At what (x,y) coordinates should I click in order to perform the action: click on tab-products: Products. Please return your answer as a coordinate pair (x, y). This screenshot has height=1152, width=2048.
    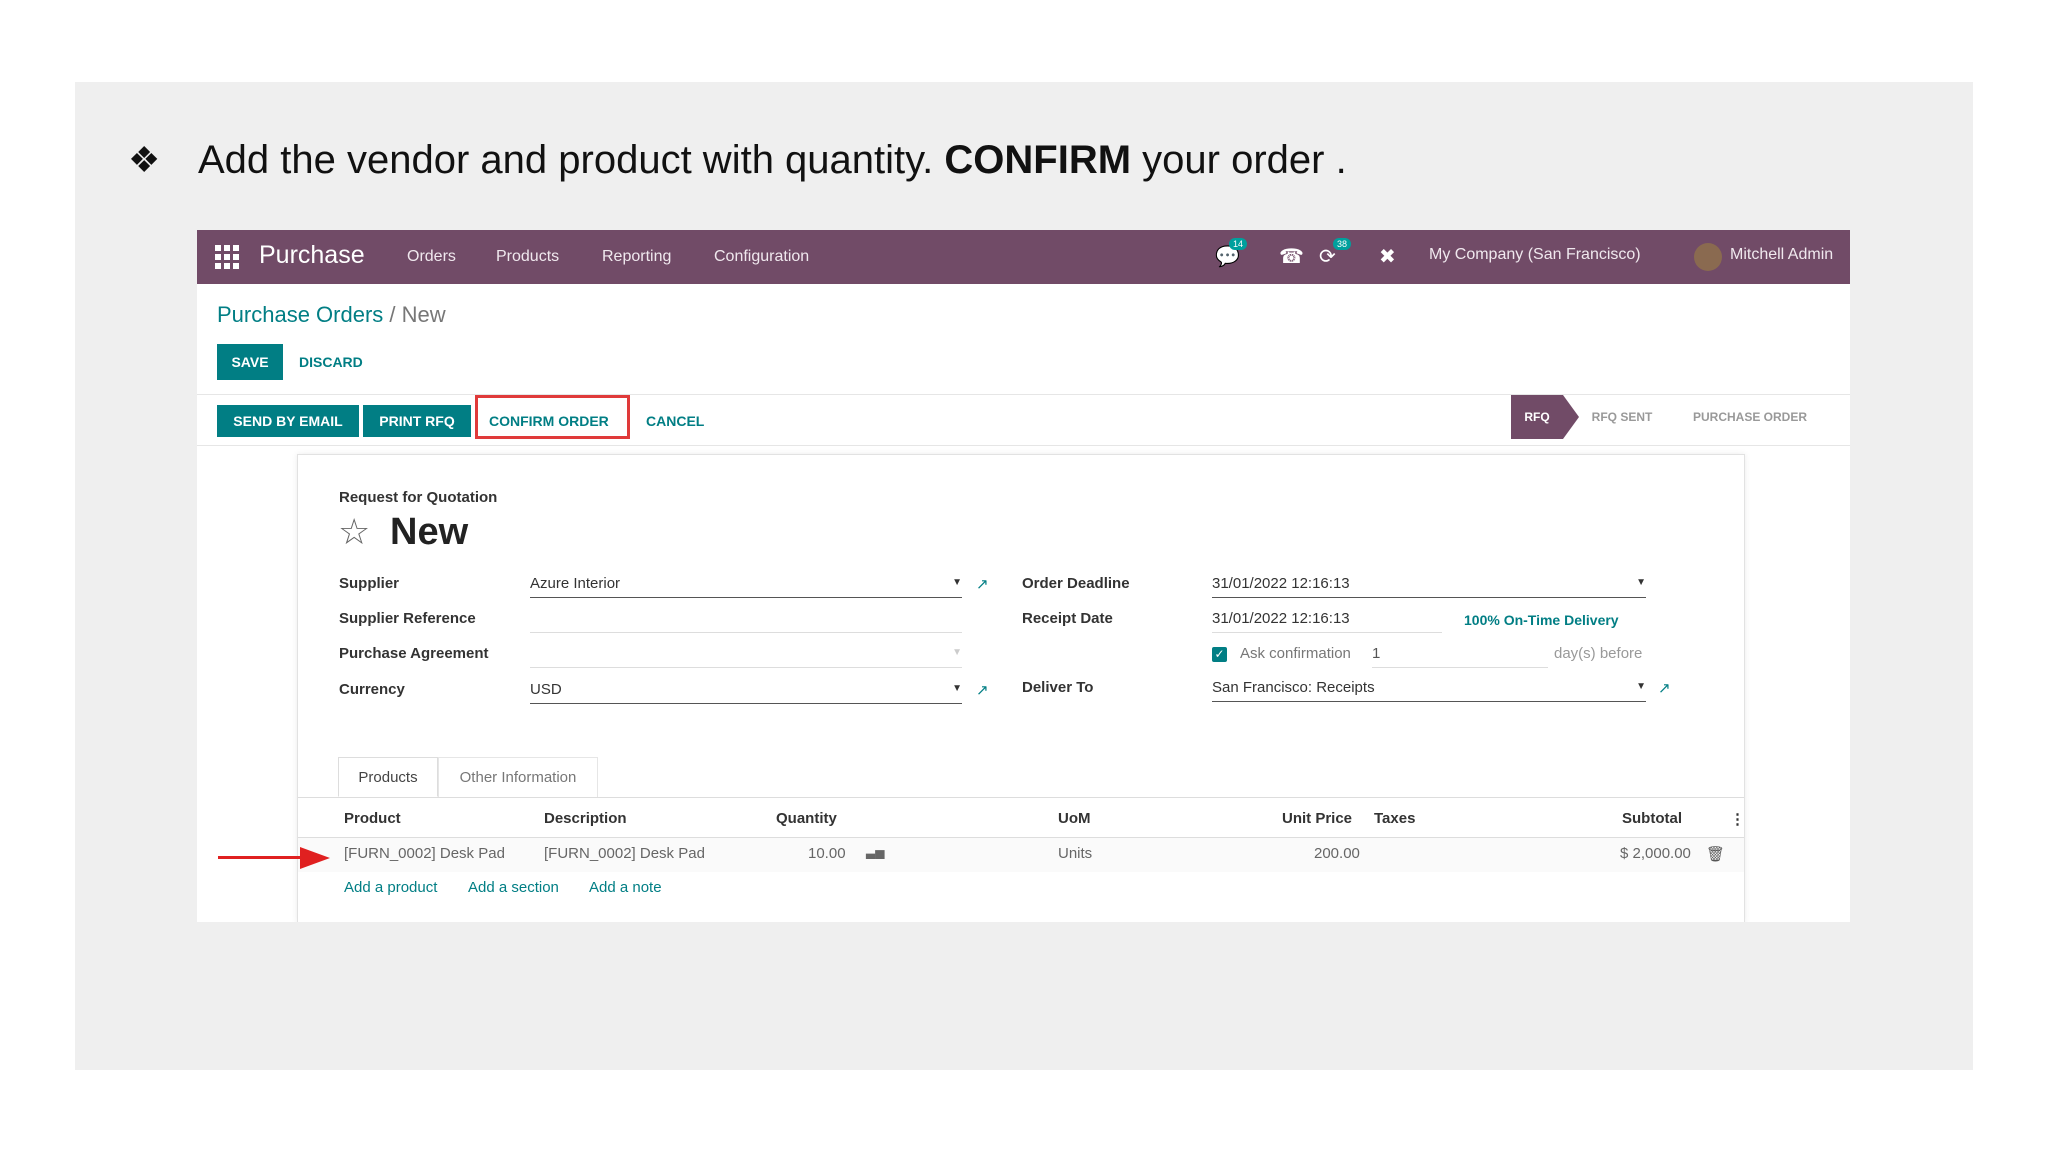
    Looking at the image, I should click on (388, 777).